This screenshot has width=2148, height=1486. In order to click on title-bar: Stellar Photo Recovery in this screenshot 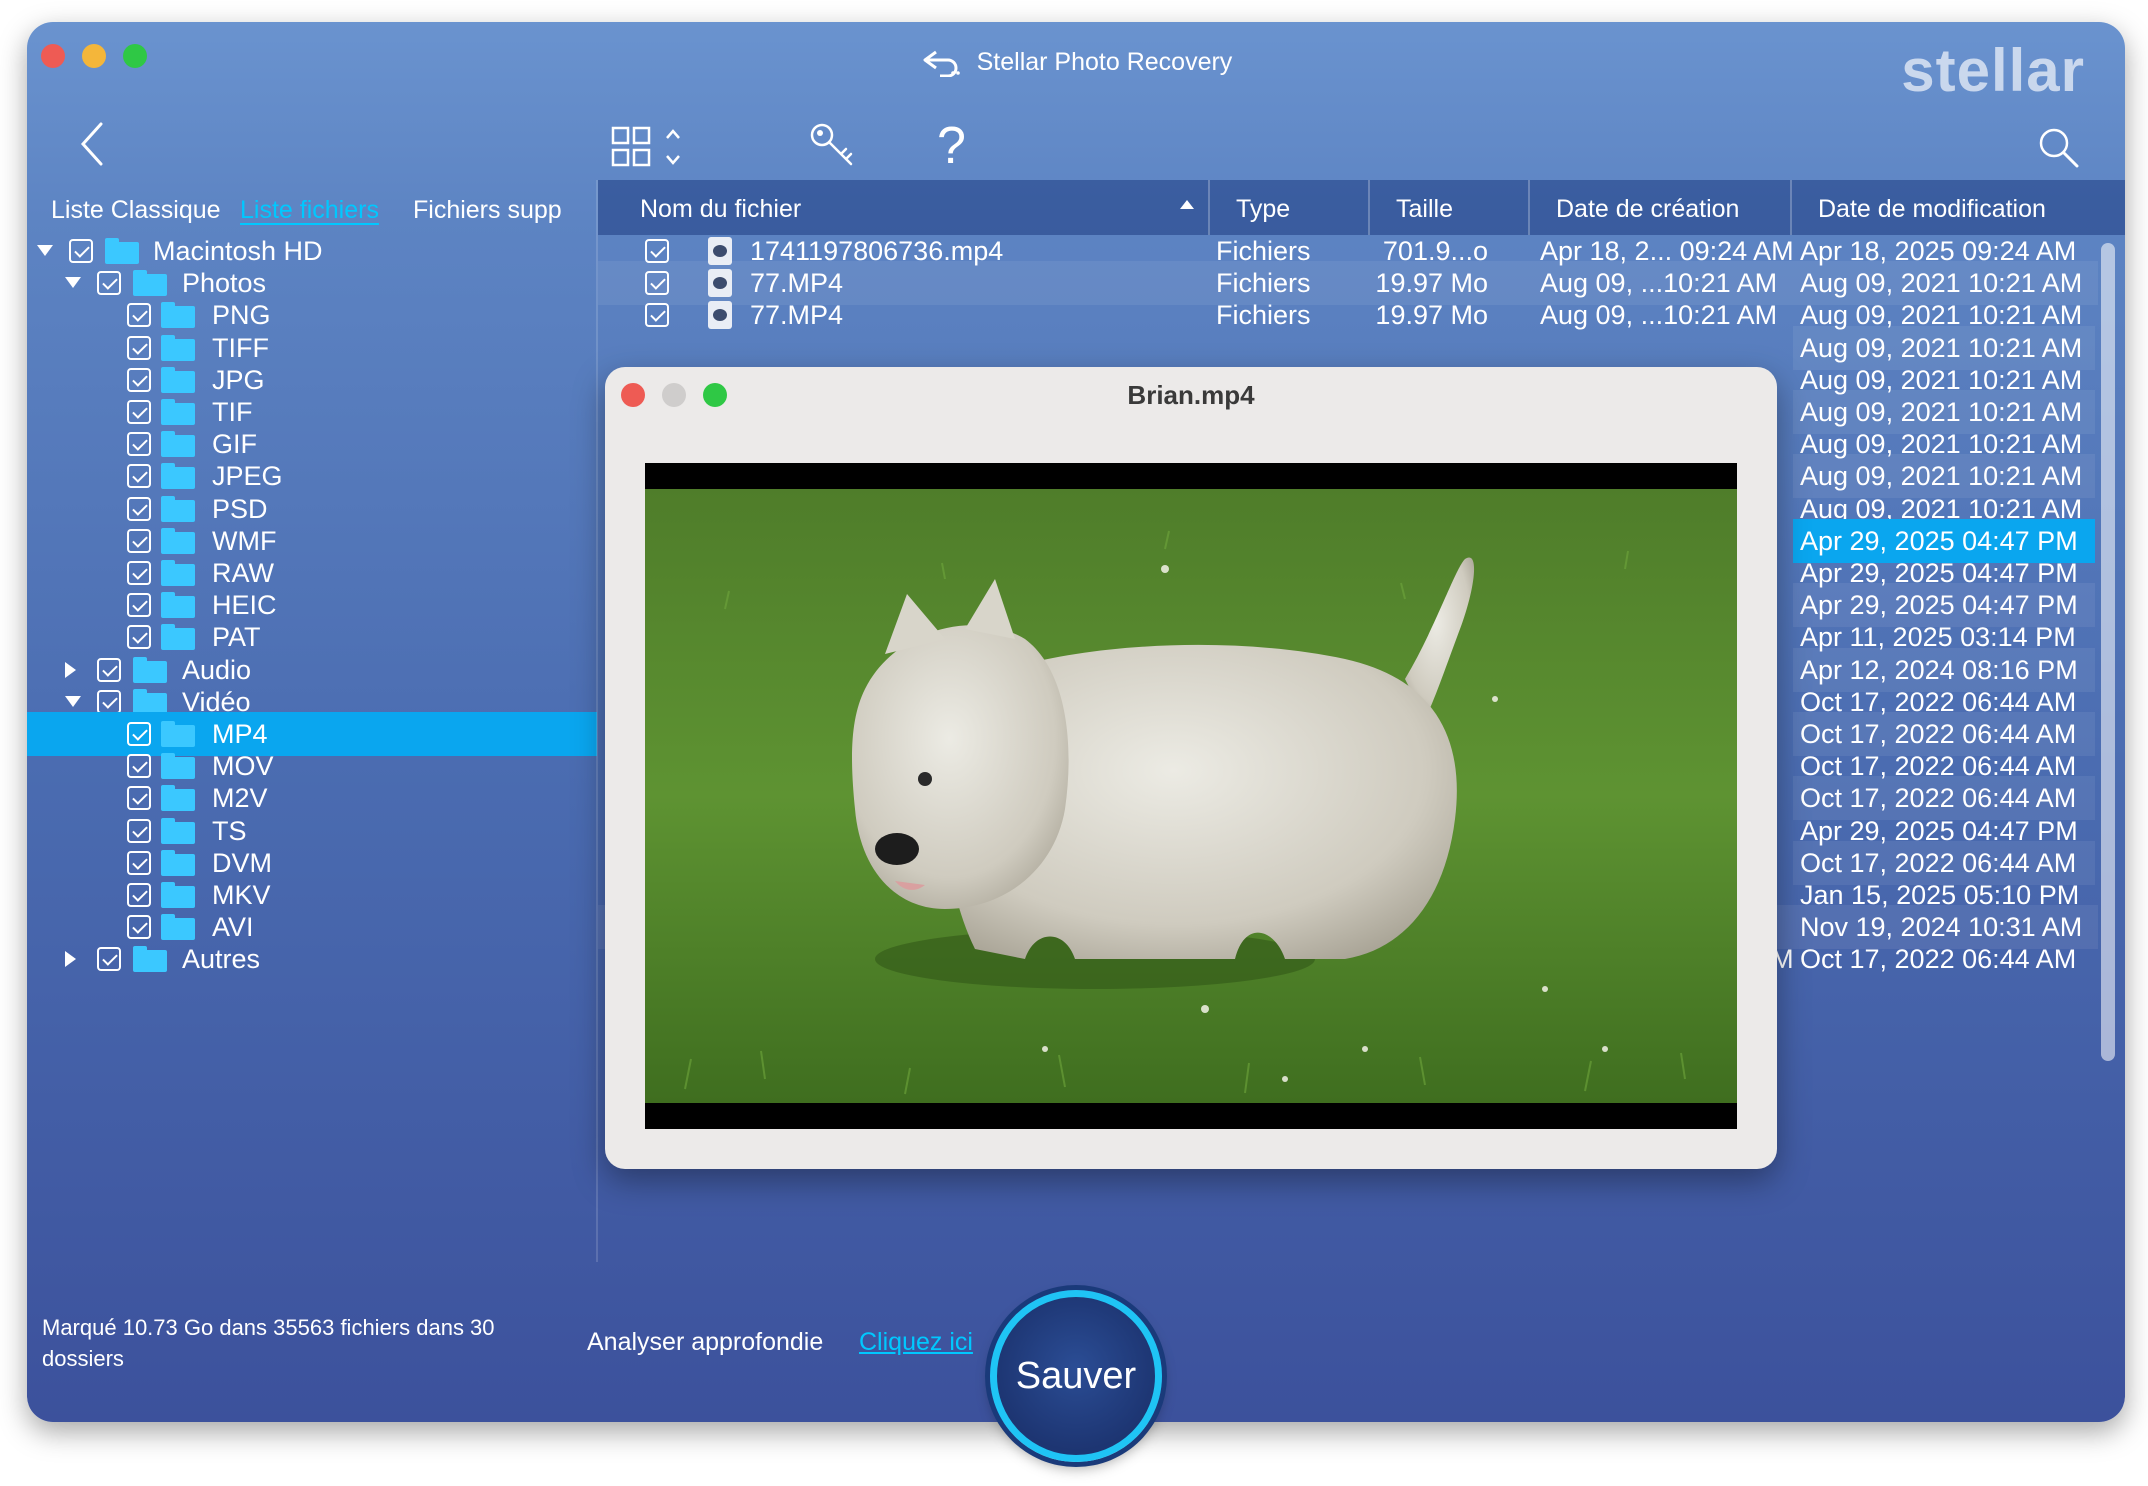, I will do `click(1076, 63)`.